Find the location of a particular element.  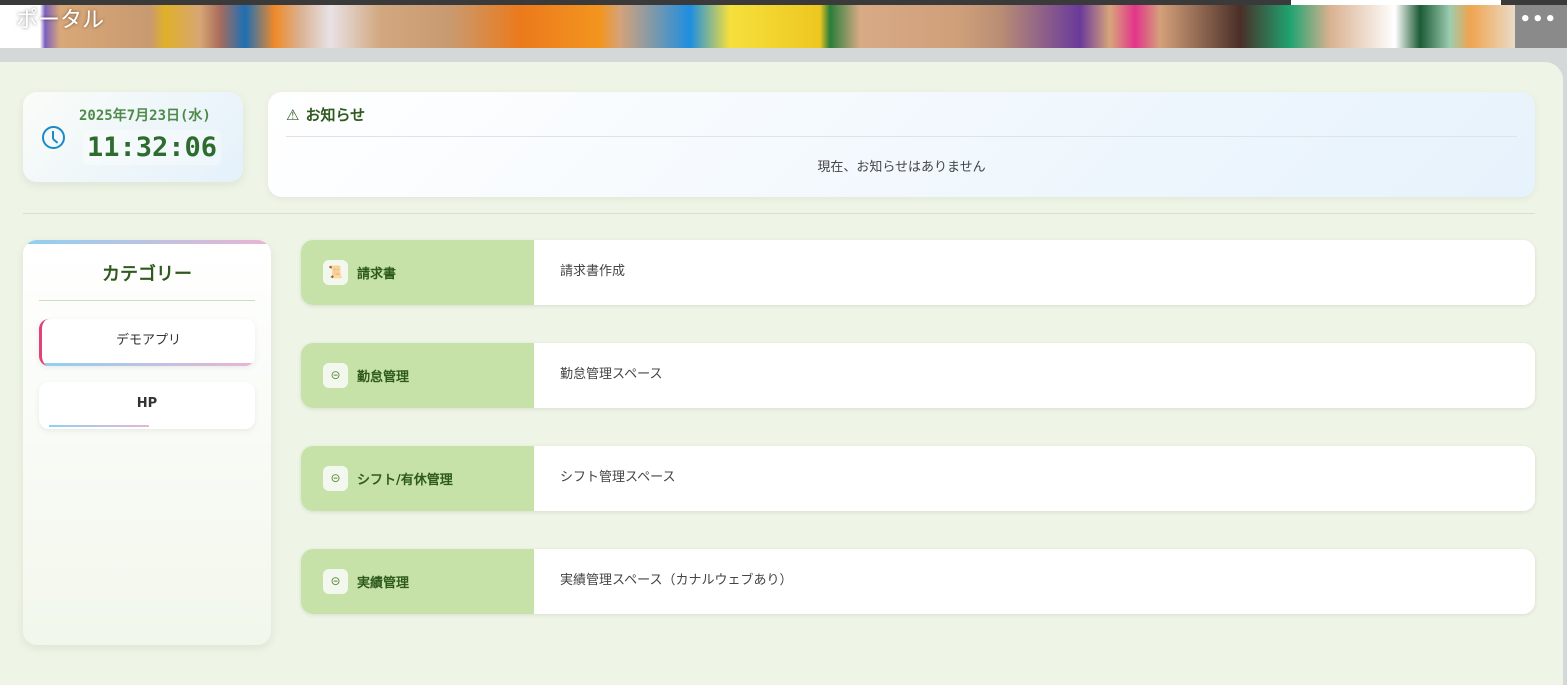

category-demo-app: デモアプリ is located at coordinates (147, 342).